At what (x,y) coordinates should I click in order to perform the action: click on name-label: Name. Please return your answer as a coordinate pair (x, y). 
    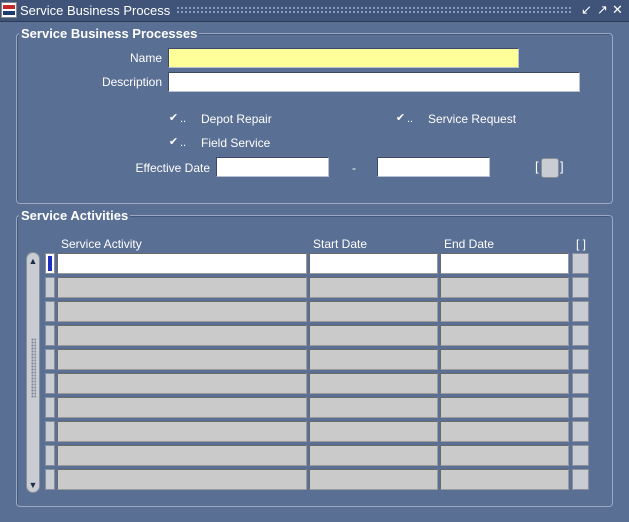
    Looking at the image, I should click on (145, 58).